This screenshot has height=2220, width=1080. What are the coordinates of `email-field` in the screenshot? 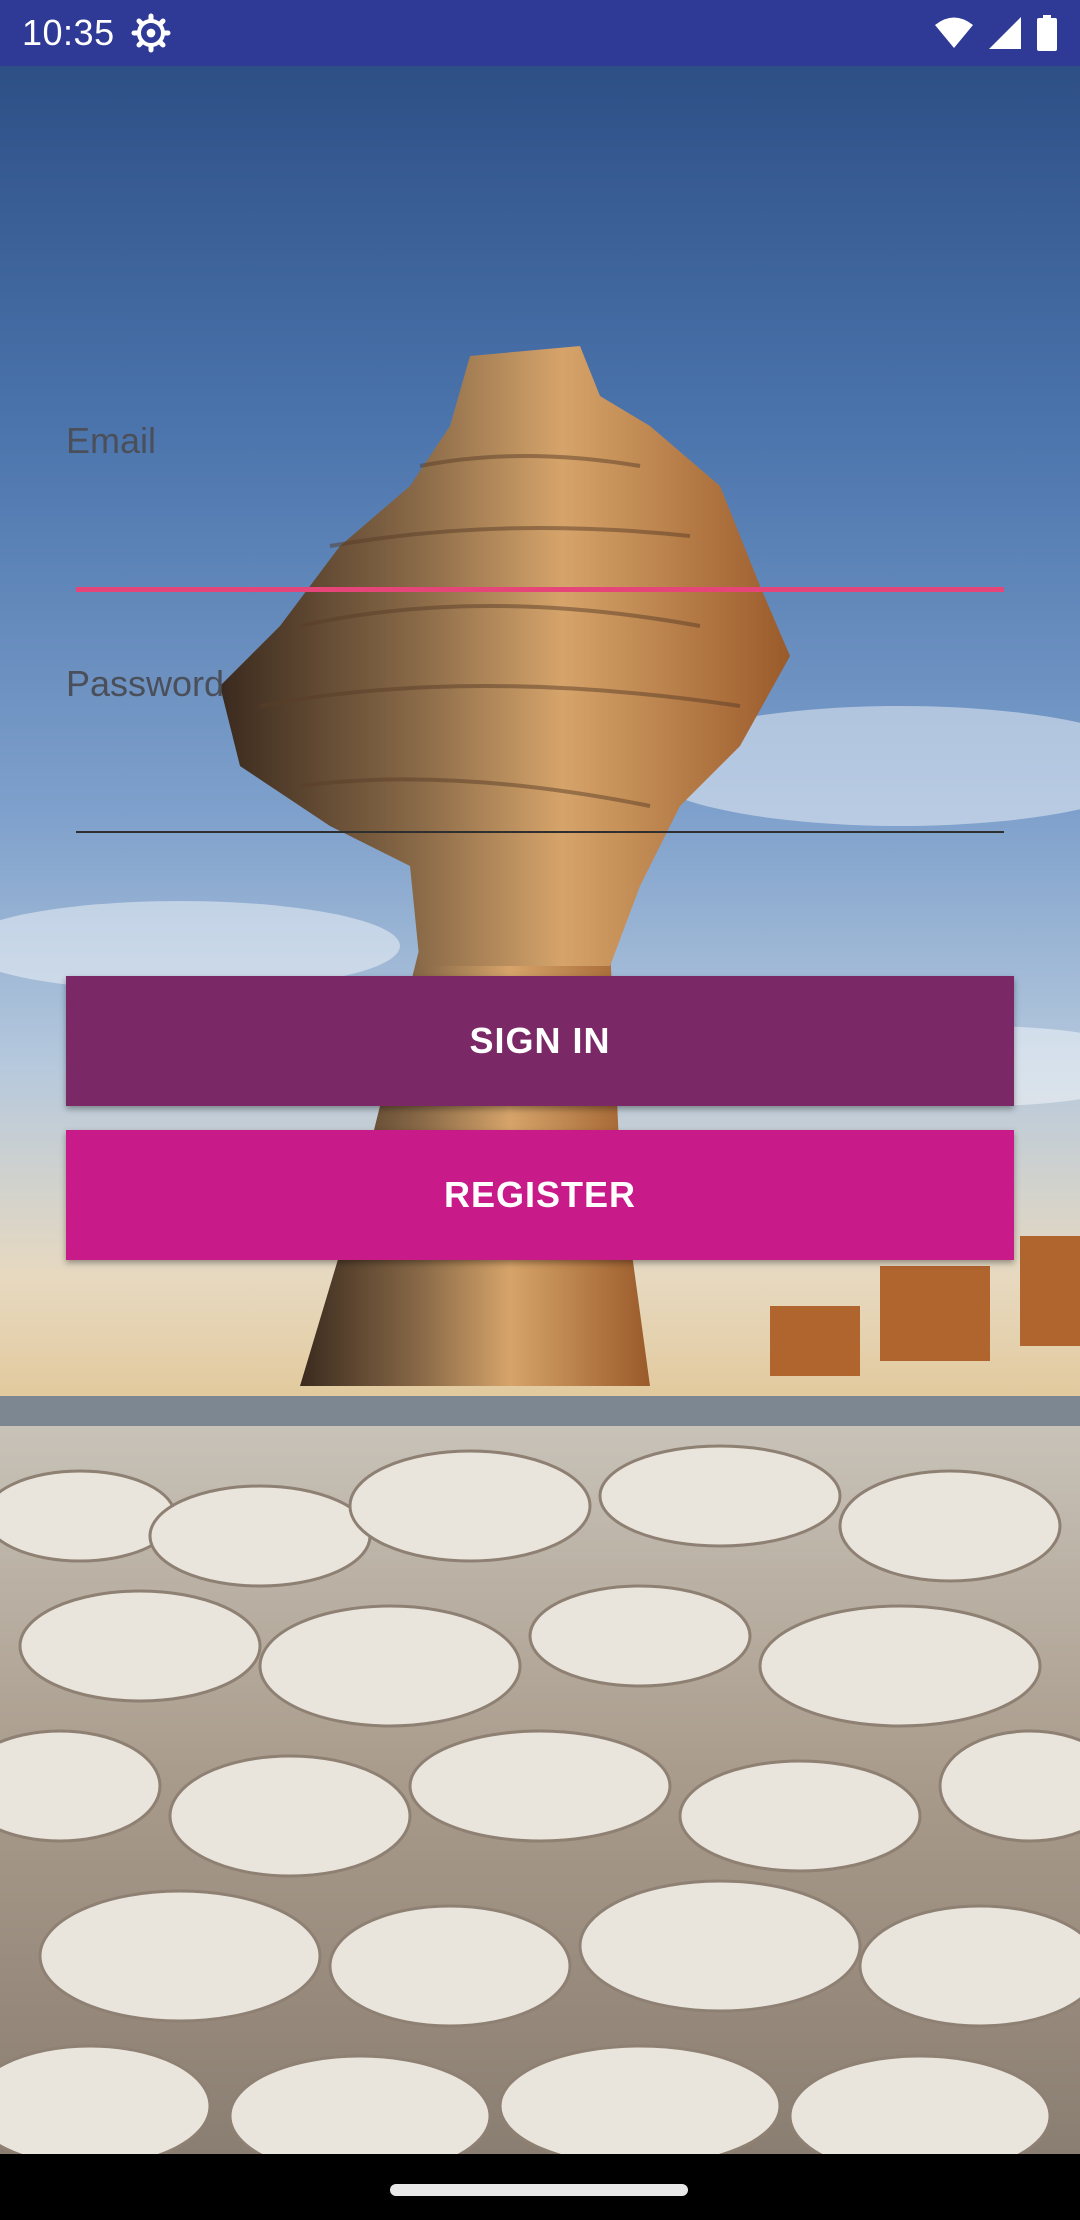 It's located at (540, 545).